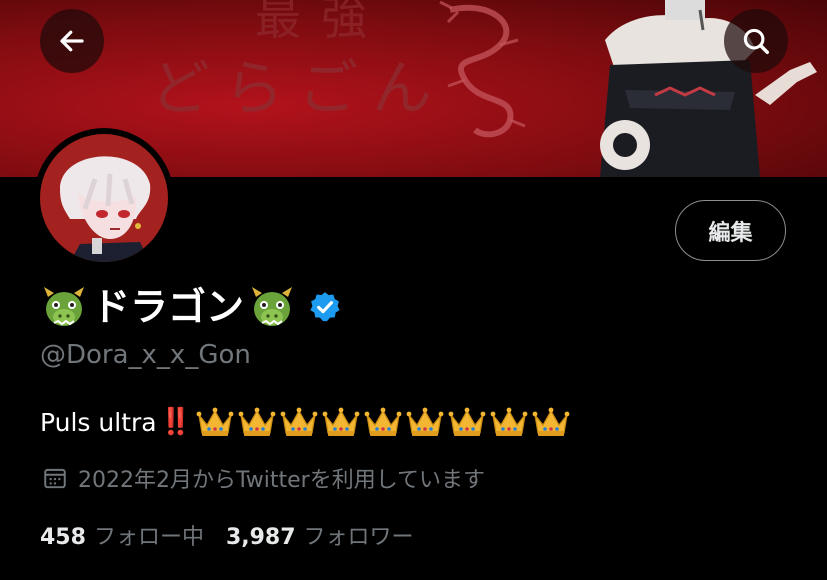 The height and width of the screenshot is (580, 827). Describe the element at coordinates (98, 422) in the screenshot. I see `bio-text: Puls ultra` at that location.